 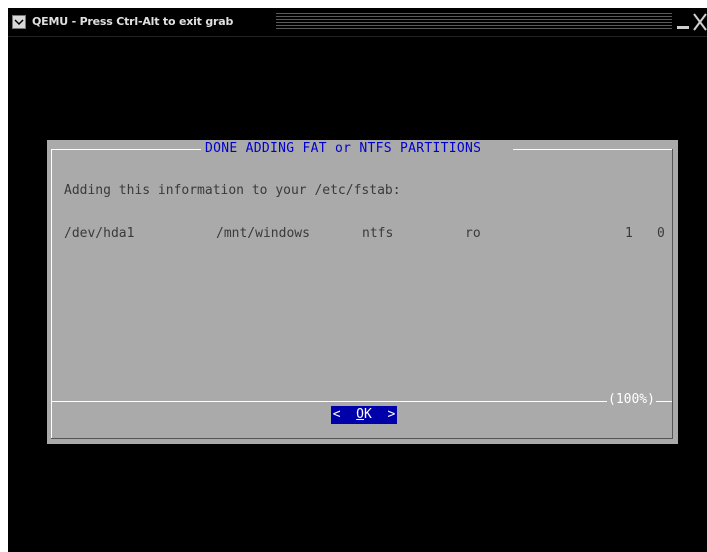 What do you see at coordinates (99, 233) in the screenshot?
I see `fstab-device: /dev/hda1` at bounding box center [99, 233].